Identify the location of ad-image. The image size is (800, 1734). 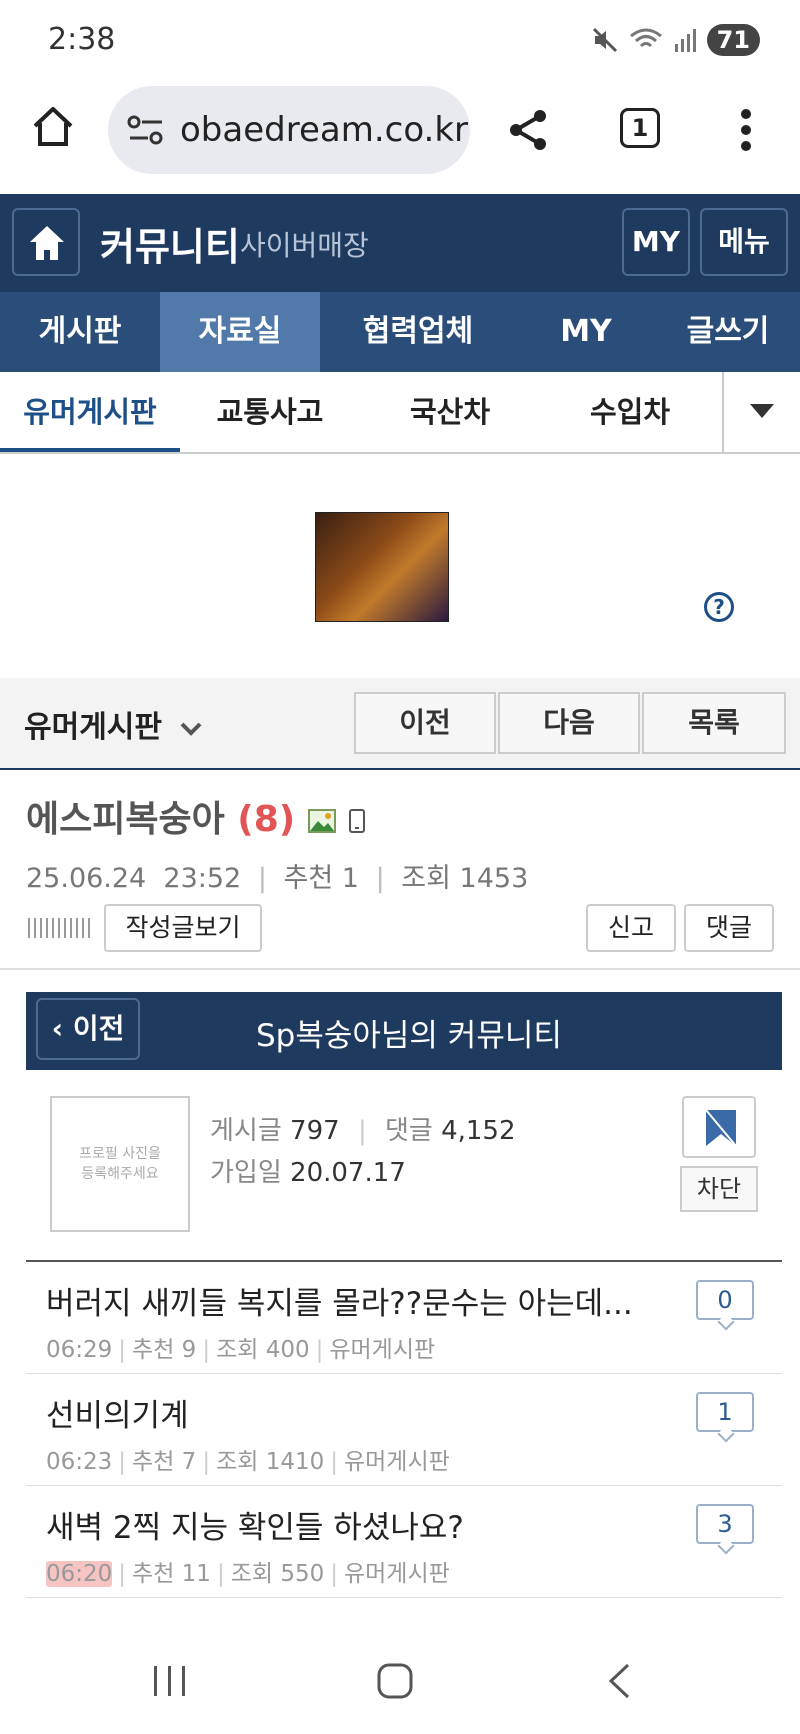
(382, 567).